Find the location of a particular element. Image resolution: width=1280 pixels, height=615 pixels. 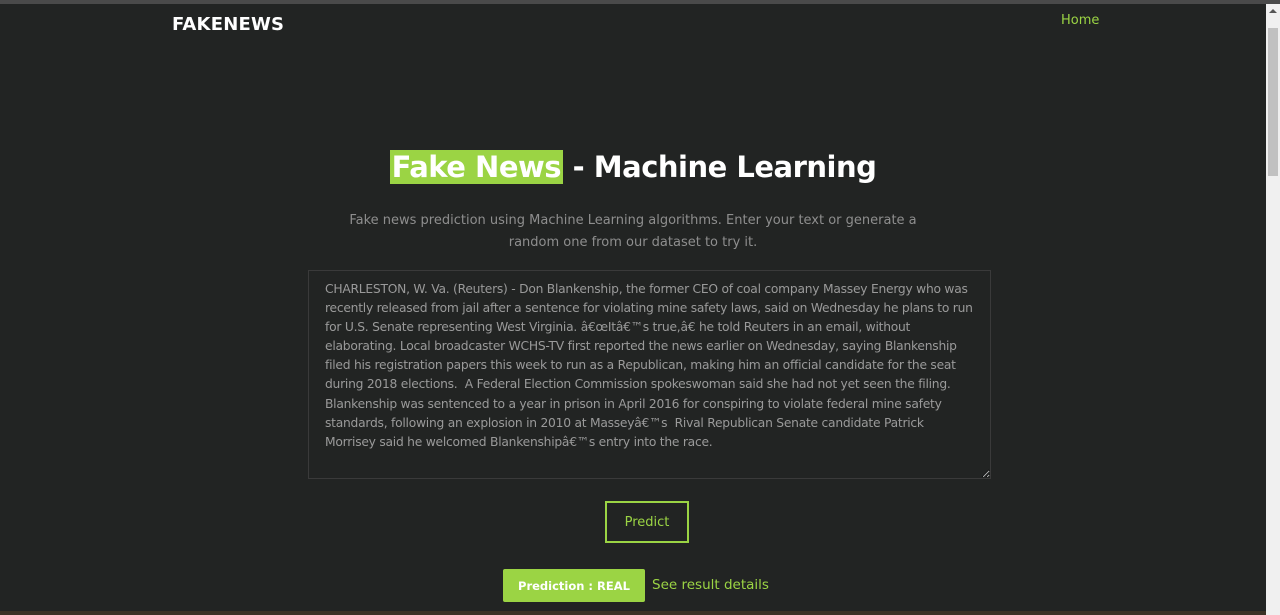

scrollbar-thumb is located at coordinates (1273, 102).